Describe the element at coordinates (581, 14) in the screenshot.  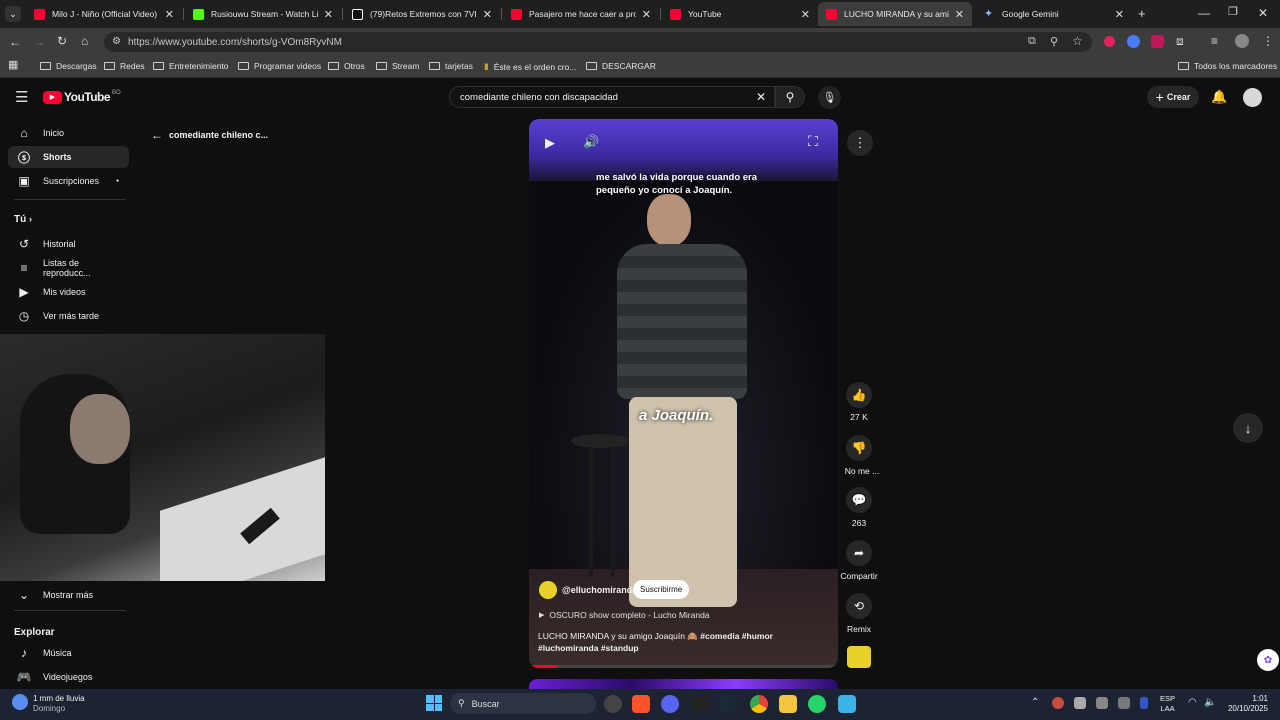
I see `browser-tab: Pasajero me hace caer a propó ✕` at that location.